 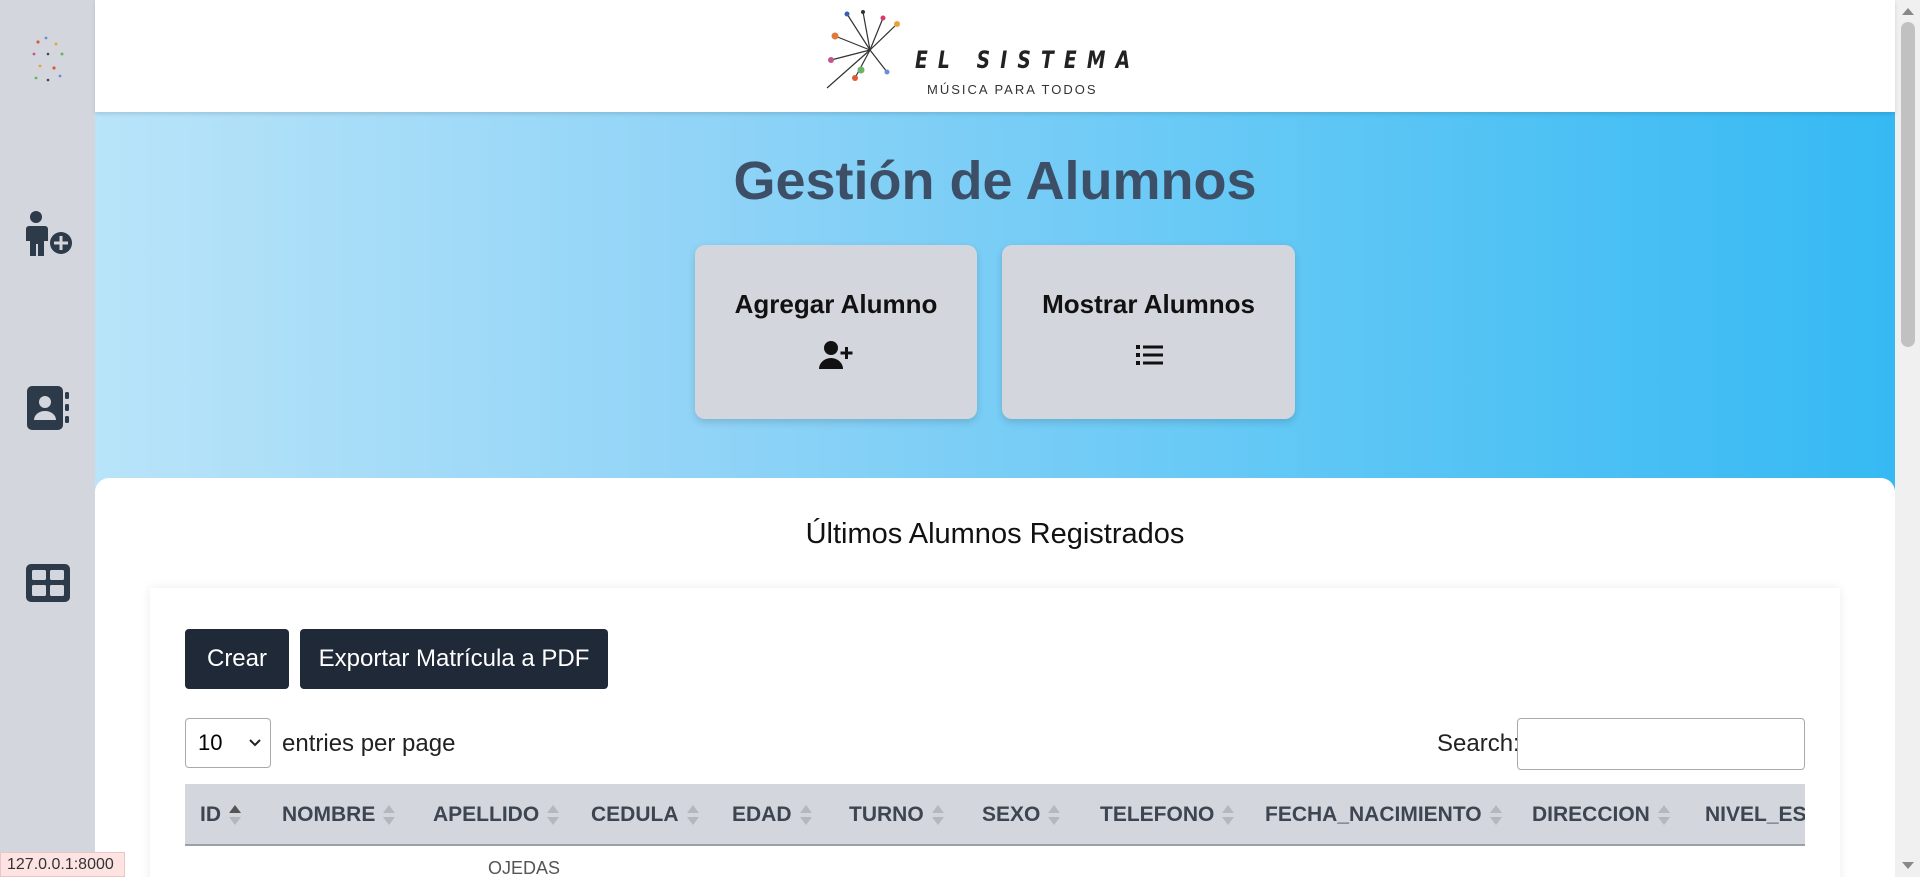 What do you see at coordinates (1661, 744) in the screenshot?
I see `search-input` at bounding box center [1661, 744].